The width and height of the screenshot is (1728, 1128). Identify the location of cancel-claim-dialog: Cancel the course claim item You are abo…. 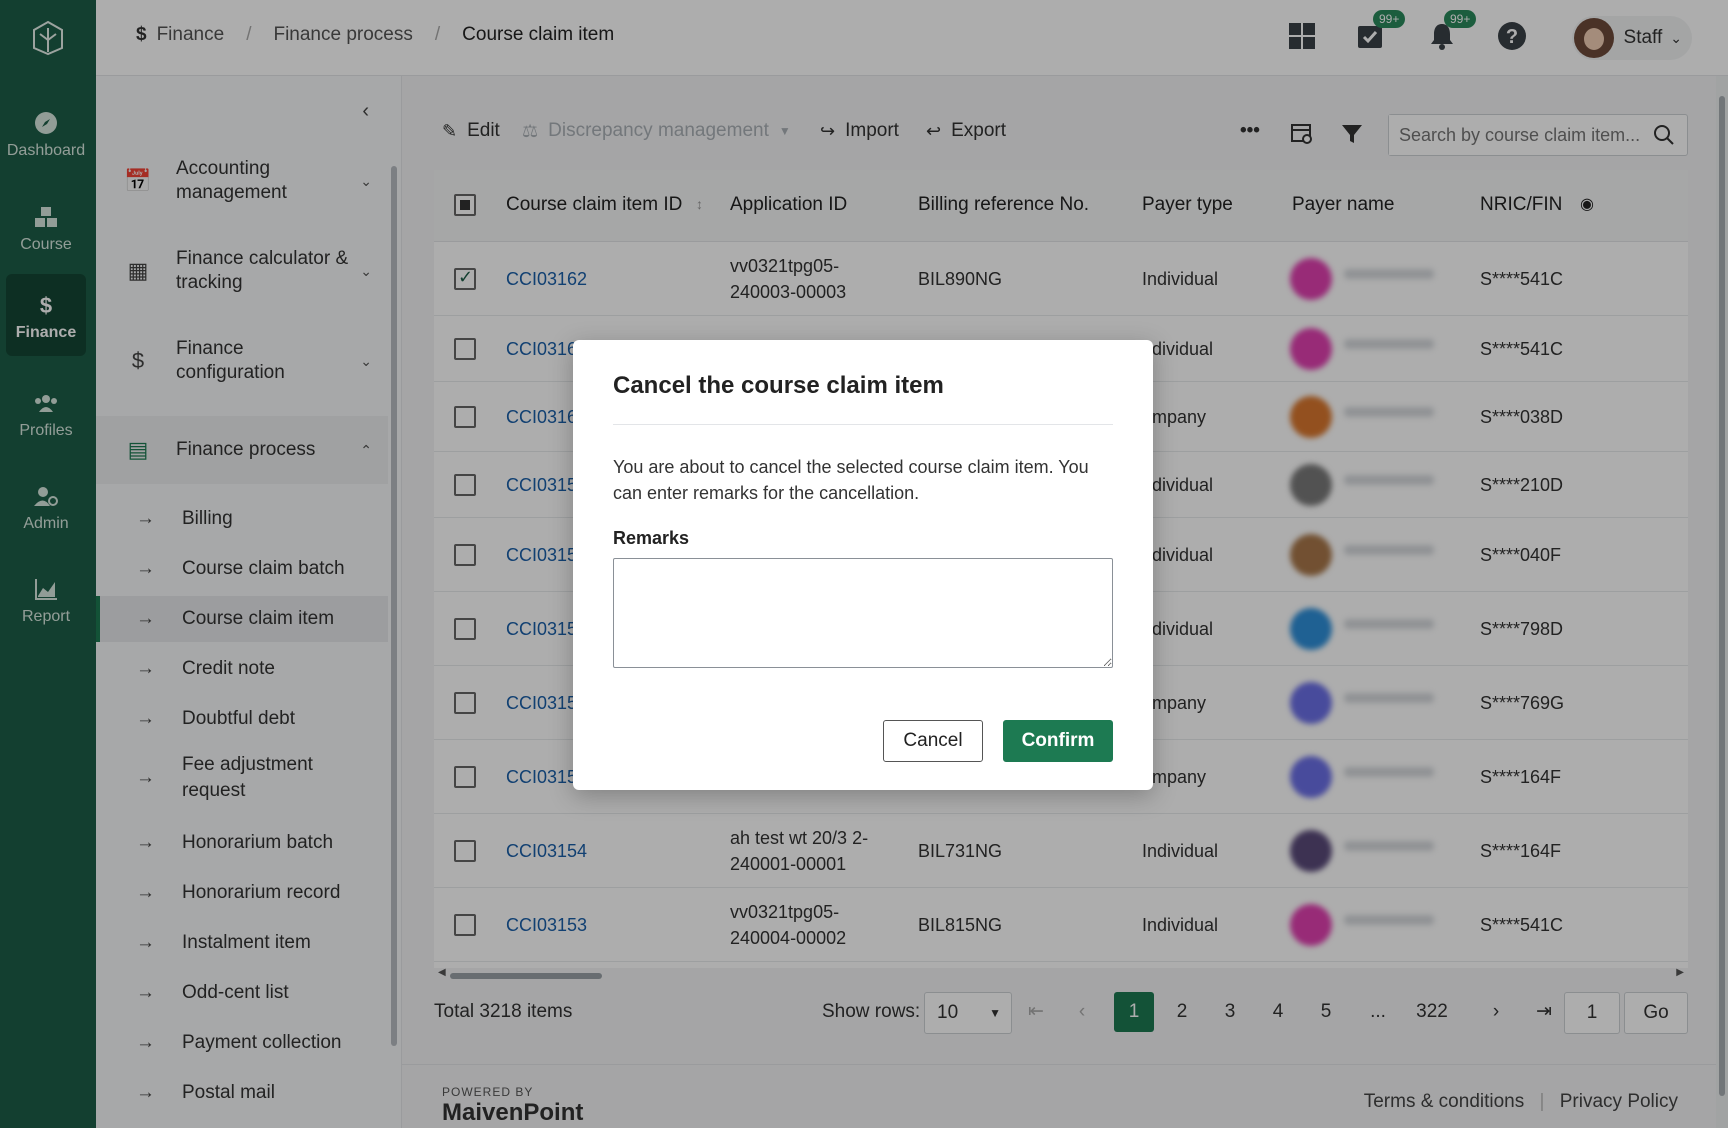
(863, 565).